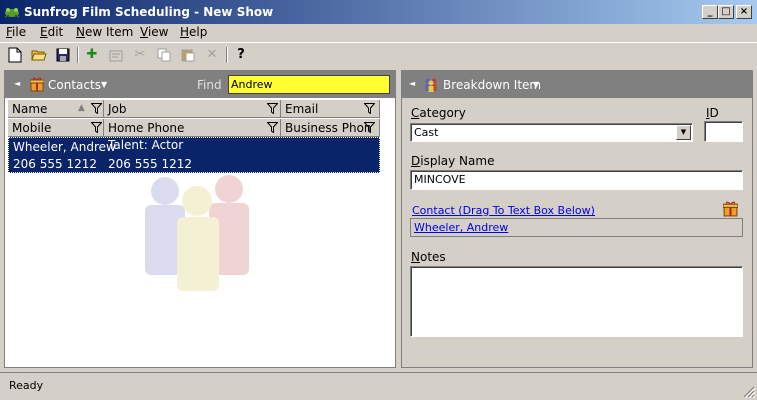 The width and height of the screenshot is (757, 400). Describe the element at coordinates (12, 13) in the screenshot. I see `app-frog-icon` at that location.